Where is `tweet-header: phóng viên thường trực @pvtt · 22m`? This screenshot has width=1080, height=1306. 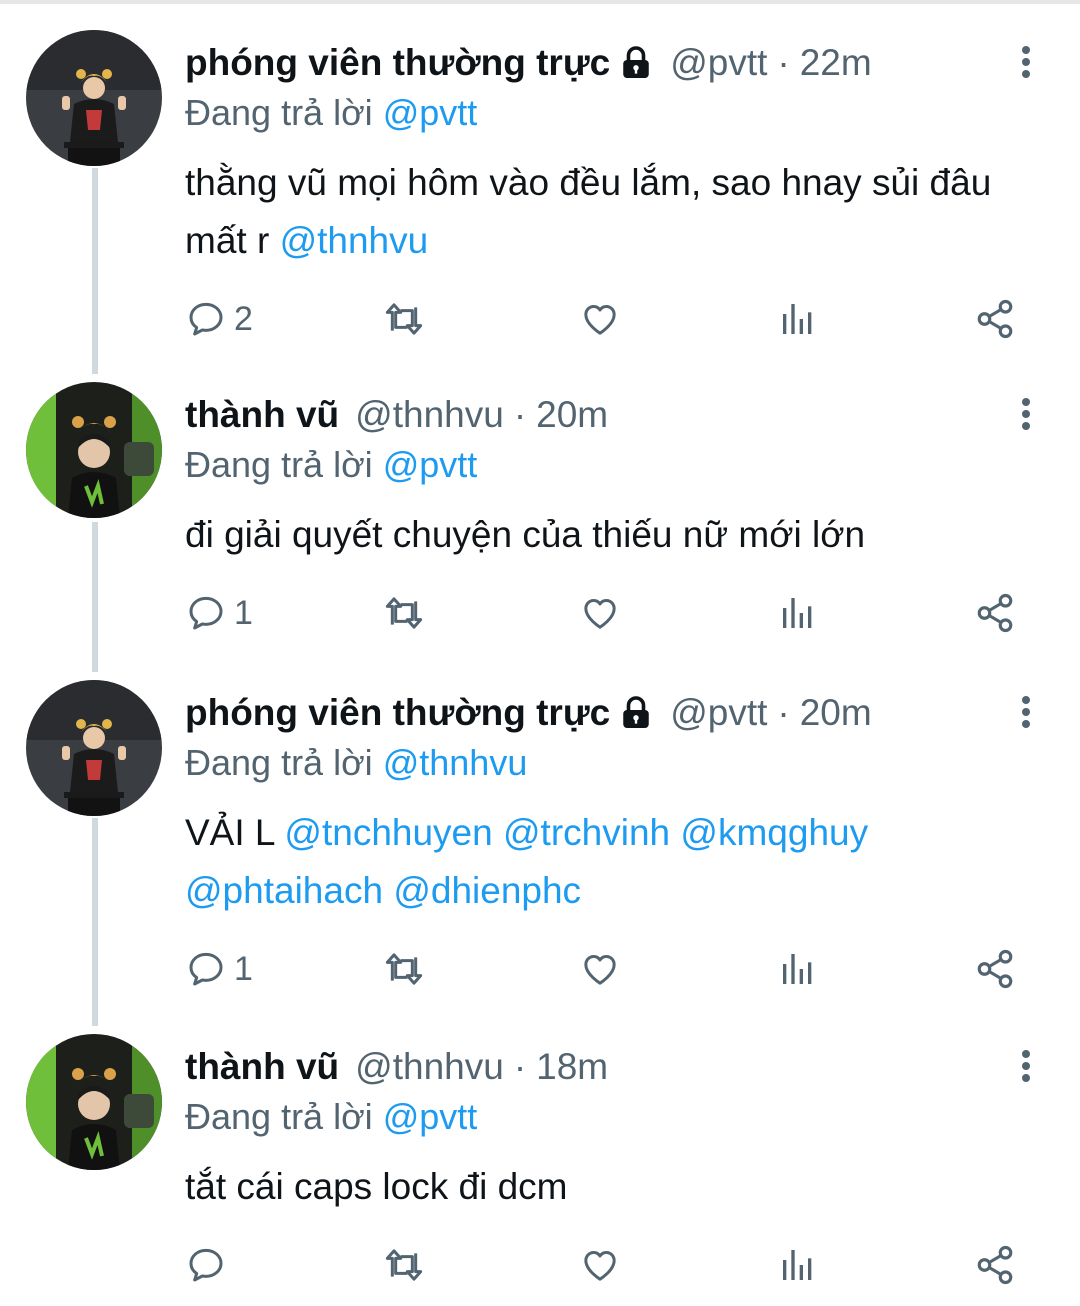 tweet-header: phóng viên thường trực @pvtt · 22m is located at coordinates (528, 63).